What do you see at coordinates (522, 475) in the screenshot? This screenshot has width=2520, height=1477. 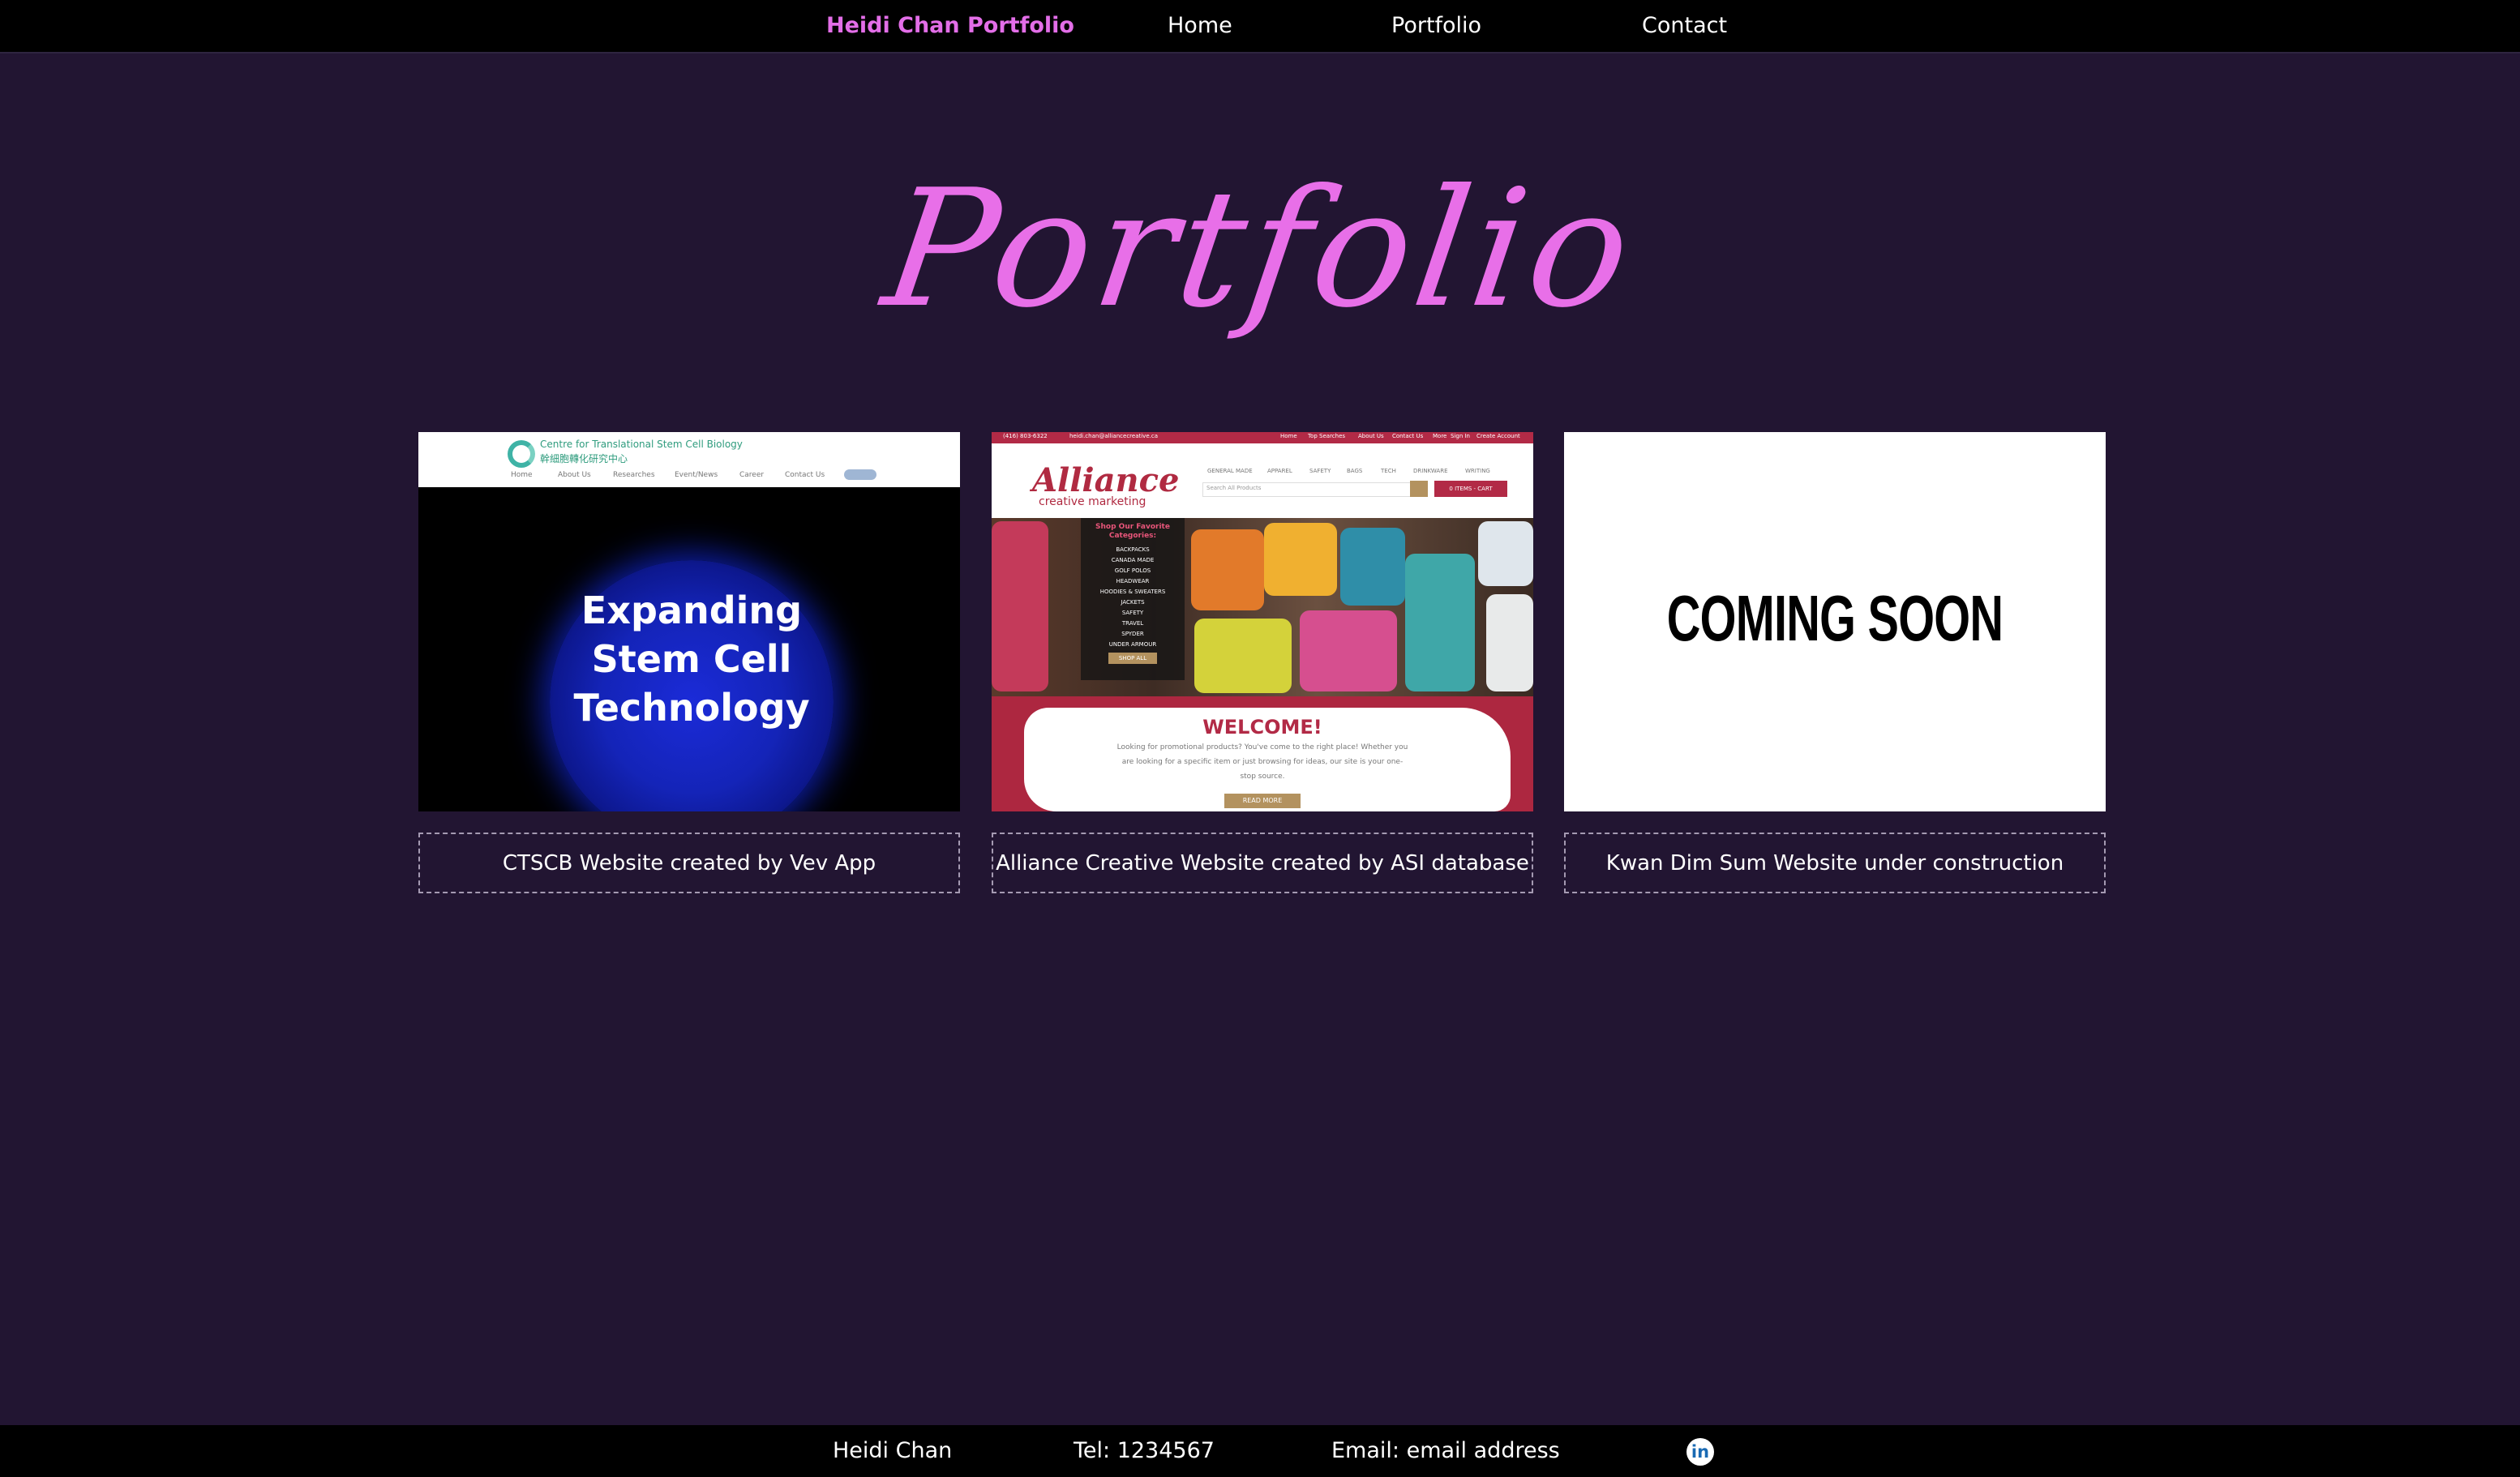 I see `ctscb-thumb-nav-item: Home` at bounding box center [522, 475].